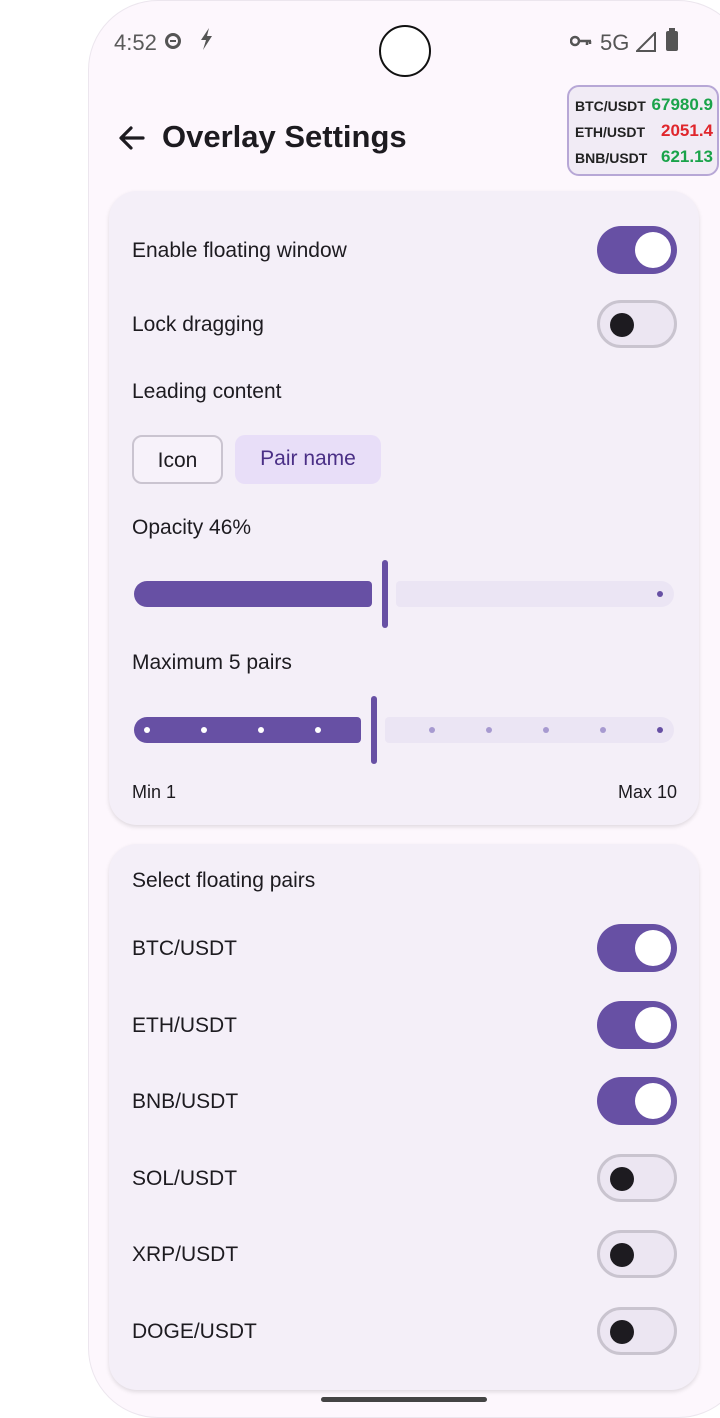 Image resolution: width=720 pixels, height=1418 pixels. I want to click on overlay-pair: BNB/USDT, so click(611, 158).